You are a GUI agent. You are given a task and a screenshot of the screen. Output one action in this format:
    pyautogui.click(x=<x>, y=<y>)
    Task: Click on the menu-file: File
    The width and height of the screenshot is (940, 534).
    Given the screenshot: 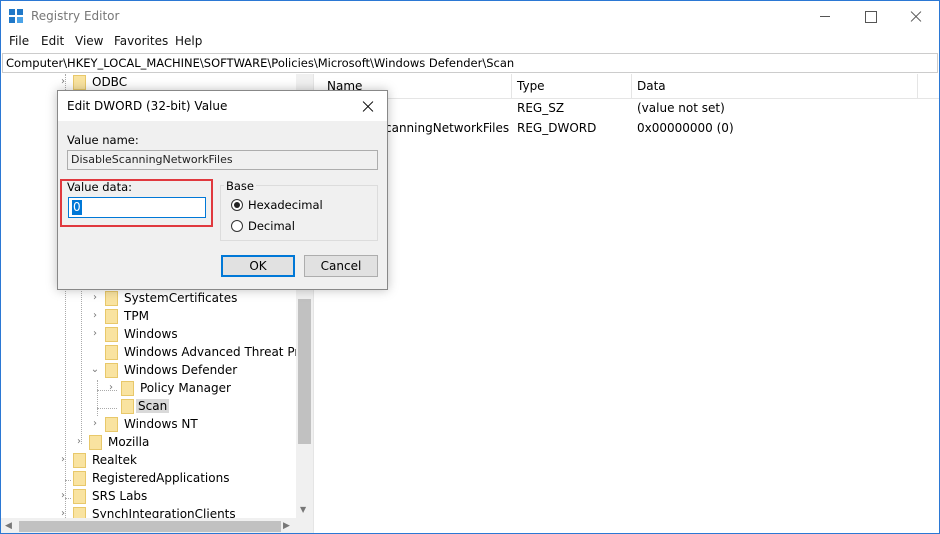 What is the action you would take?
    pyautogui.click(x=19, y=41)
    